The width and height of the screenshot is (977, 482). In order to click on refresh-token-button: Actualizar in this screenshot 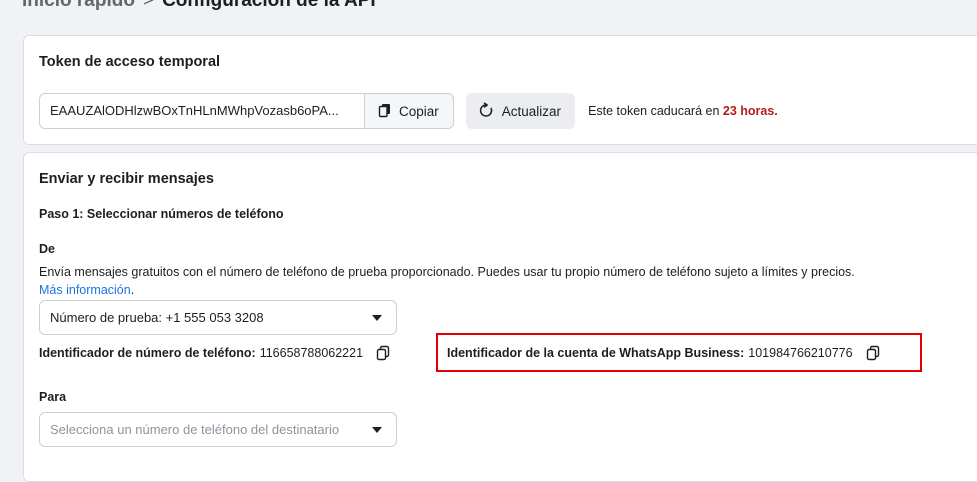, I will do `click(520, 111)`.